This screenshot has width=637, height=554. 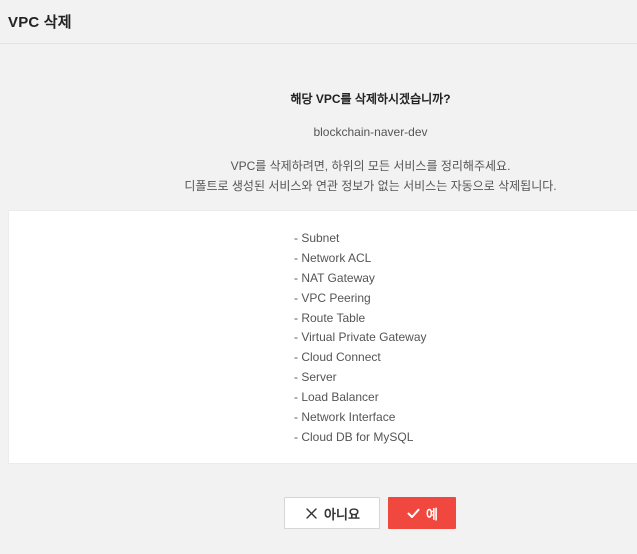 What do you see at coordinates (330, 317) in the screenshot?
I see `service-item-route-table: - Route Table` at bounding box center [330, 317].